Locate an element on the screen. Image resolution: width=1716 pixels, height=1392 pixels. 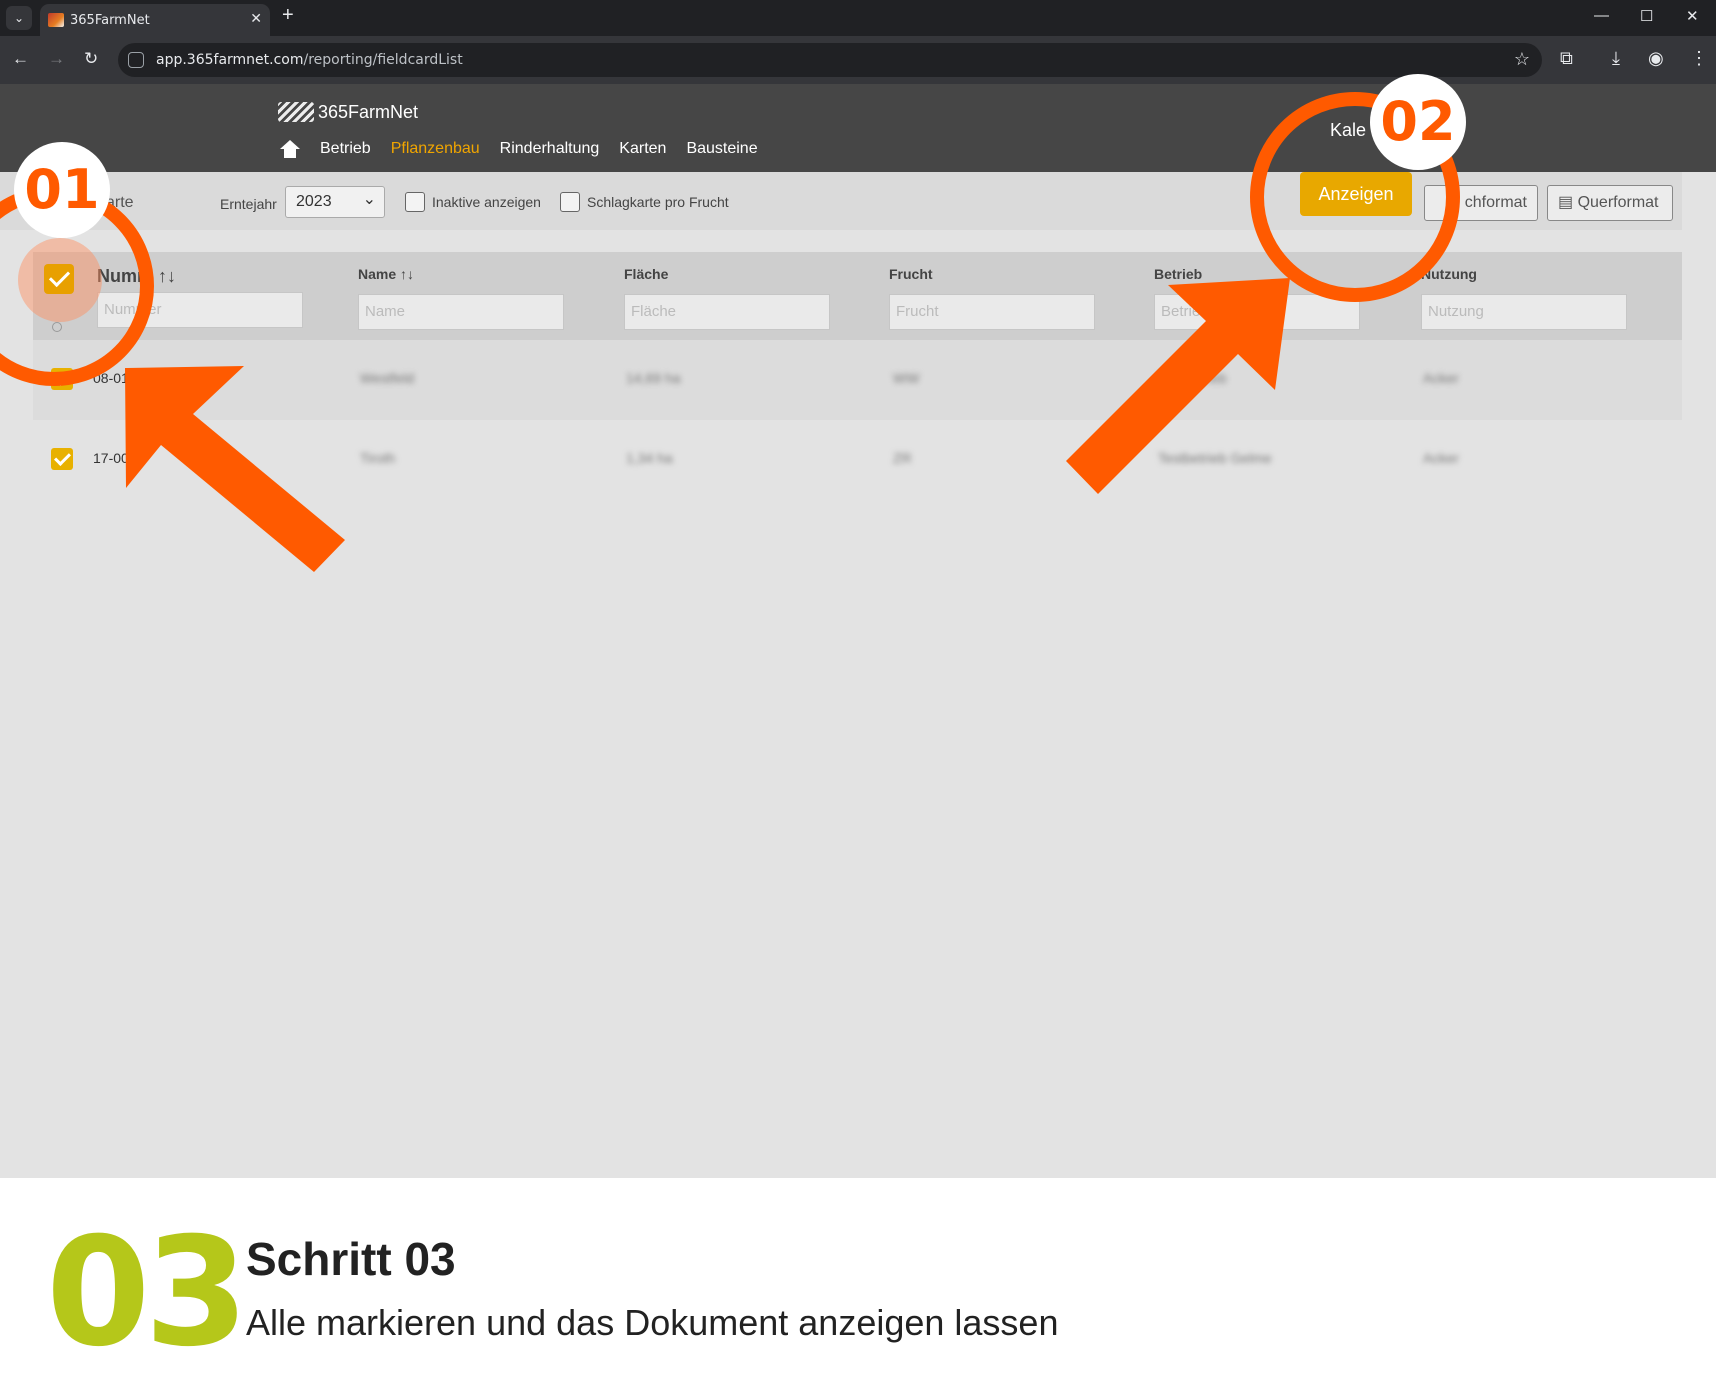
bookmark-star-icon: ☆ is located at coordinates (1522, 59).